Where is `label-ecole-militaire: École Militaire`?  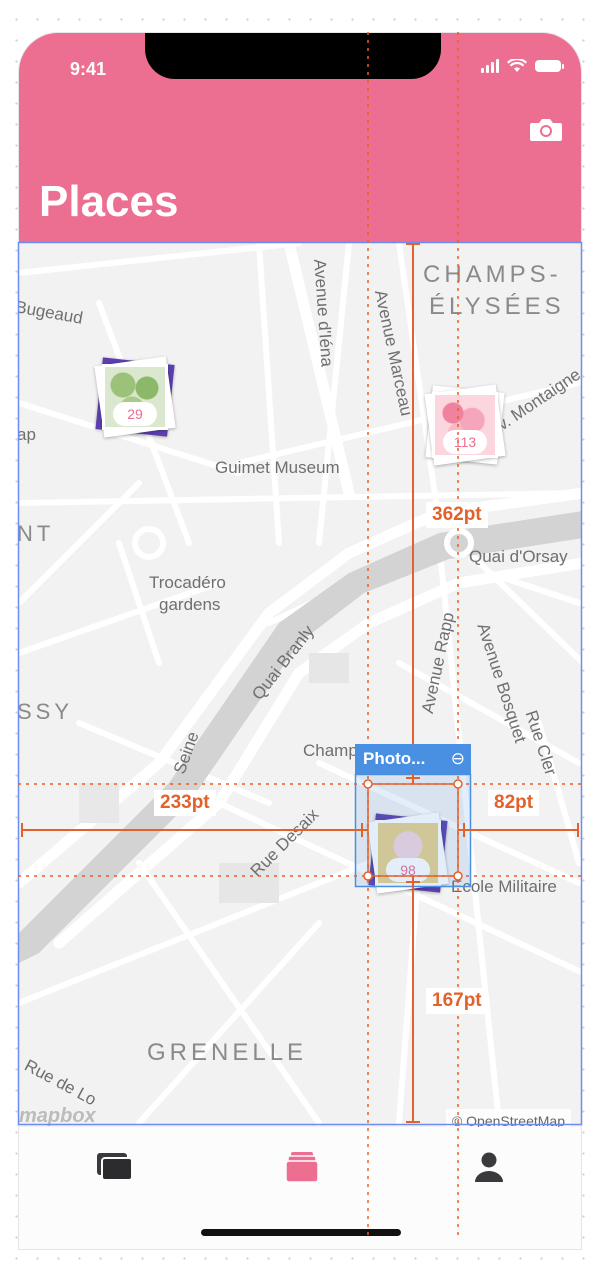
label-ecole-militaire: École Militaire is located at coordinates (504, 886).